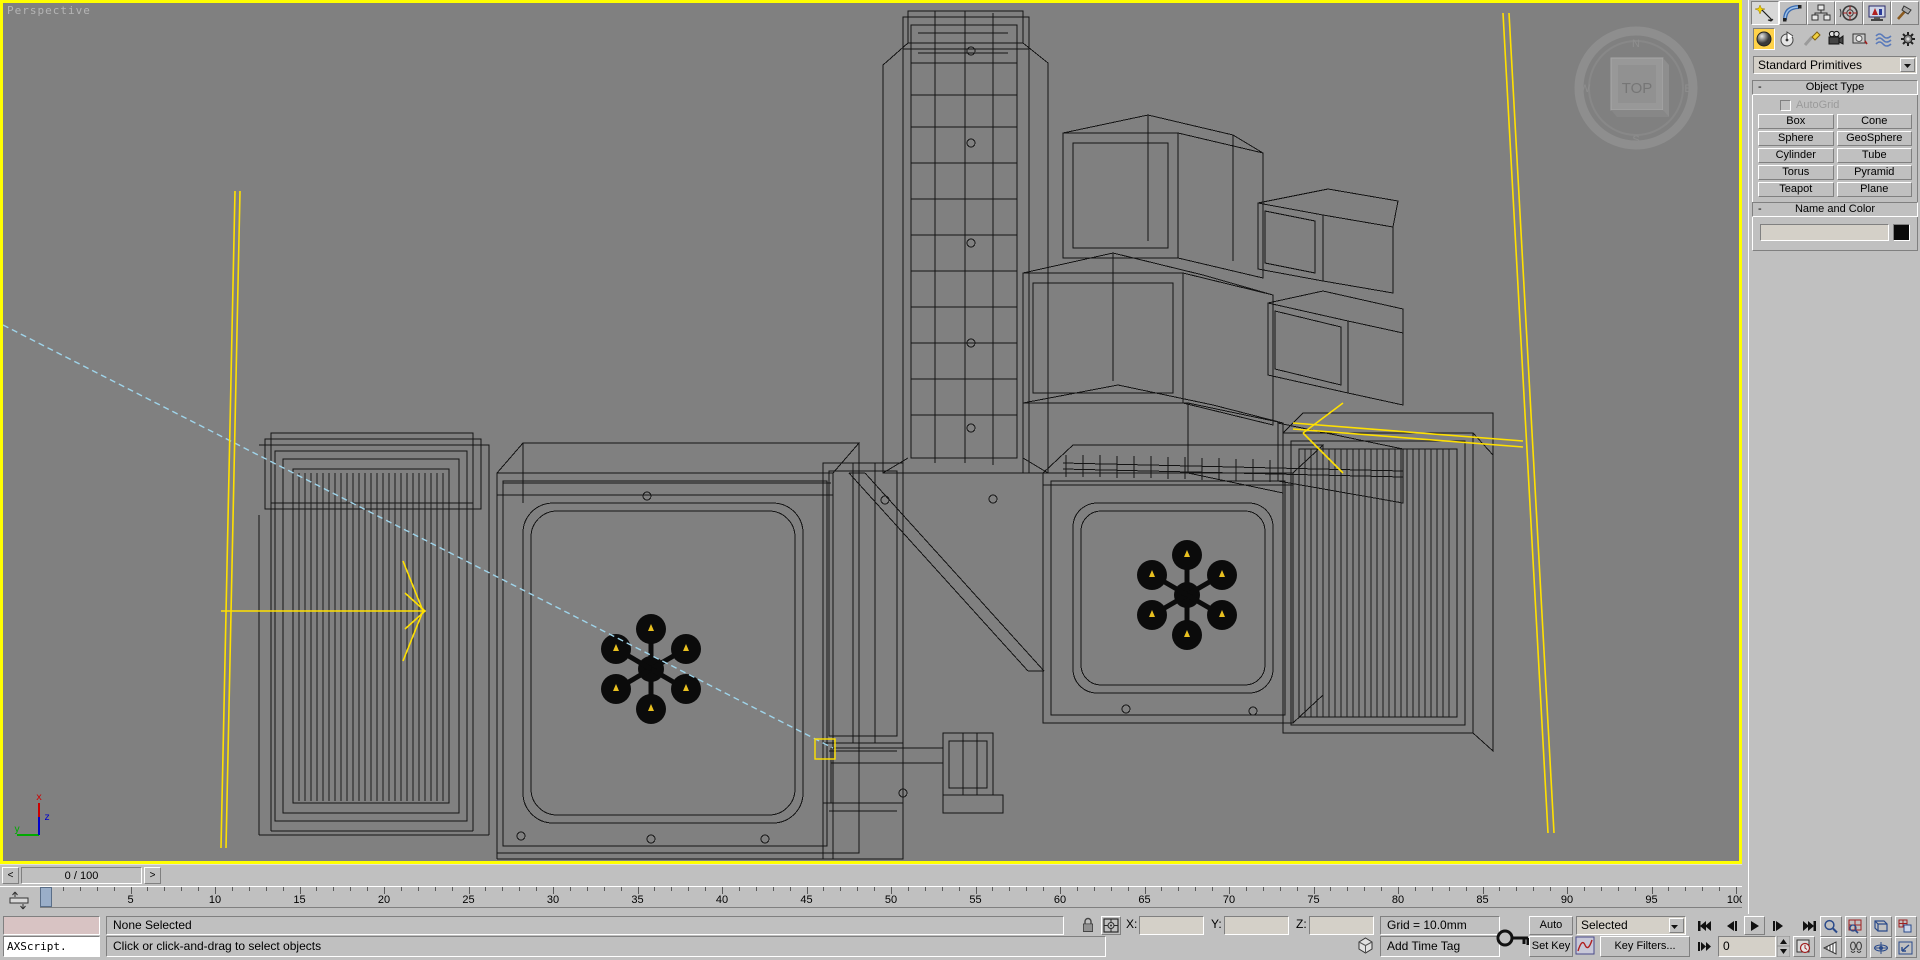  I want to click on pan-hand-button, so click(1856, 947).